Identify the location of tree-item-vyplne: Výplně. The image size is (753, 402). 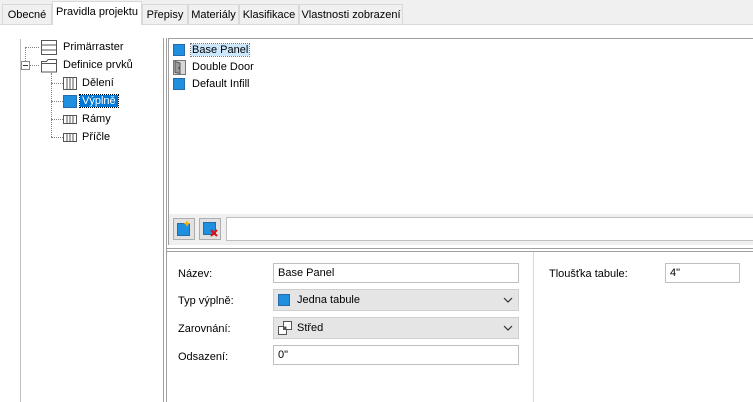
(91, 101).